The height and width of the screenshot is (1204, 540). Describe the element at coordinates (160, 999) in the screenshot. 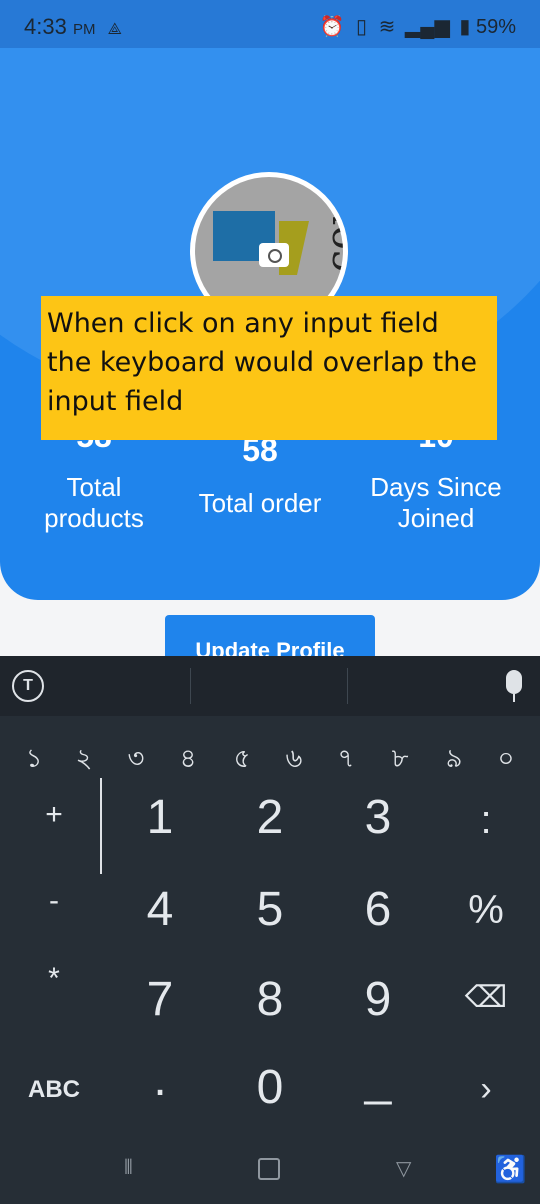

I see `key-7: 7` at that location.